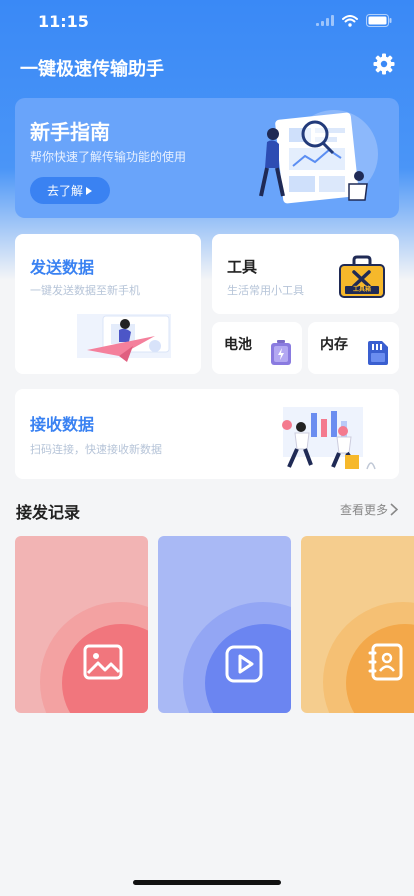  What do you see at coordinates (353, 348) in the screenshot?
I see `memory-card: 内存` at bounding box center [353, 348].